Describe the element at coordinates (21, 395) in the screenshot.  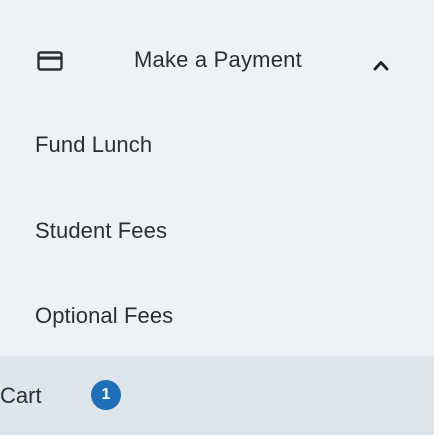
I see `cart-label: Cart` at that location.